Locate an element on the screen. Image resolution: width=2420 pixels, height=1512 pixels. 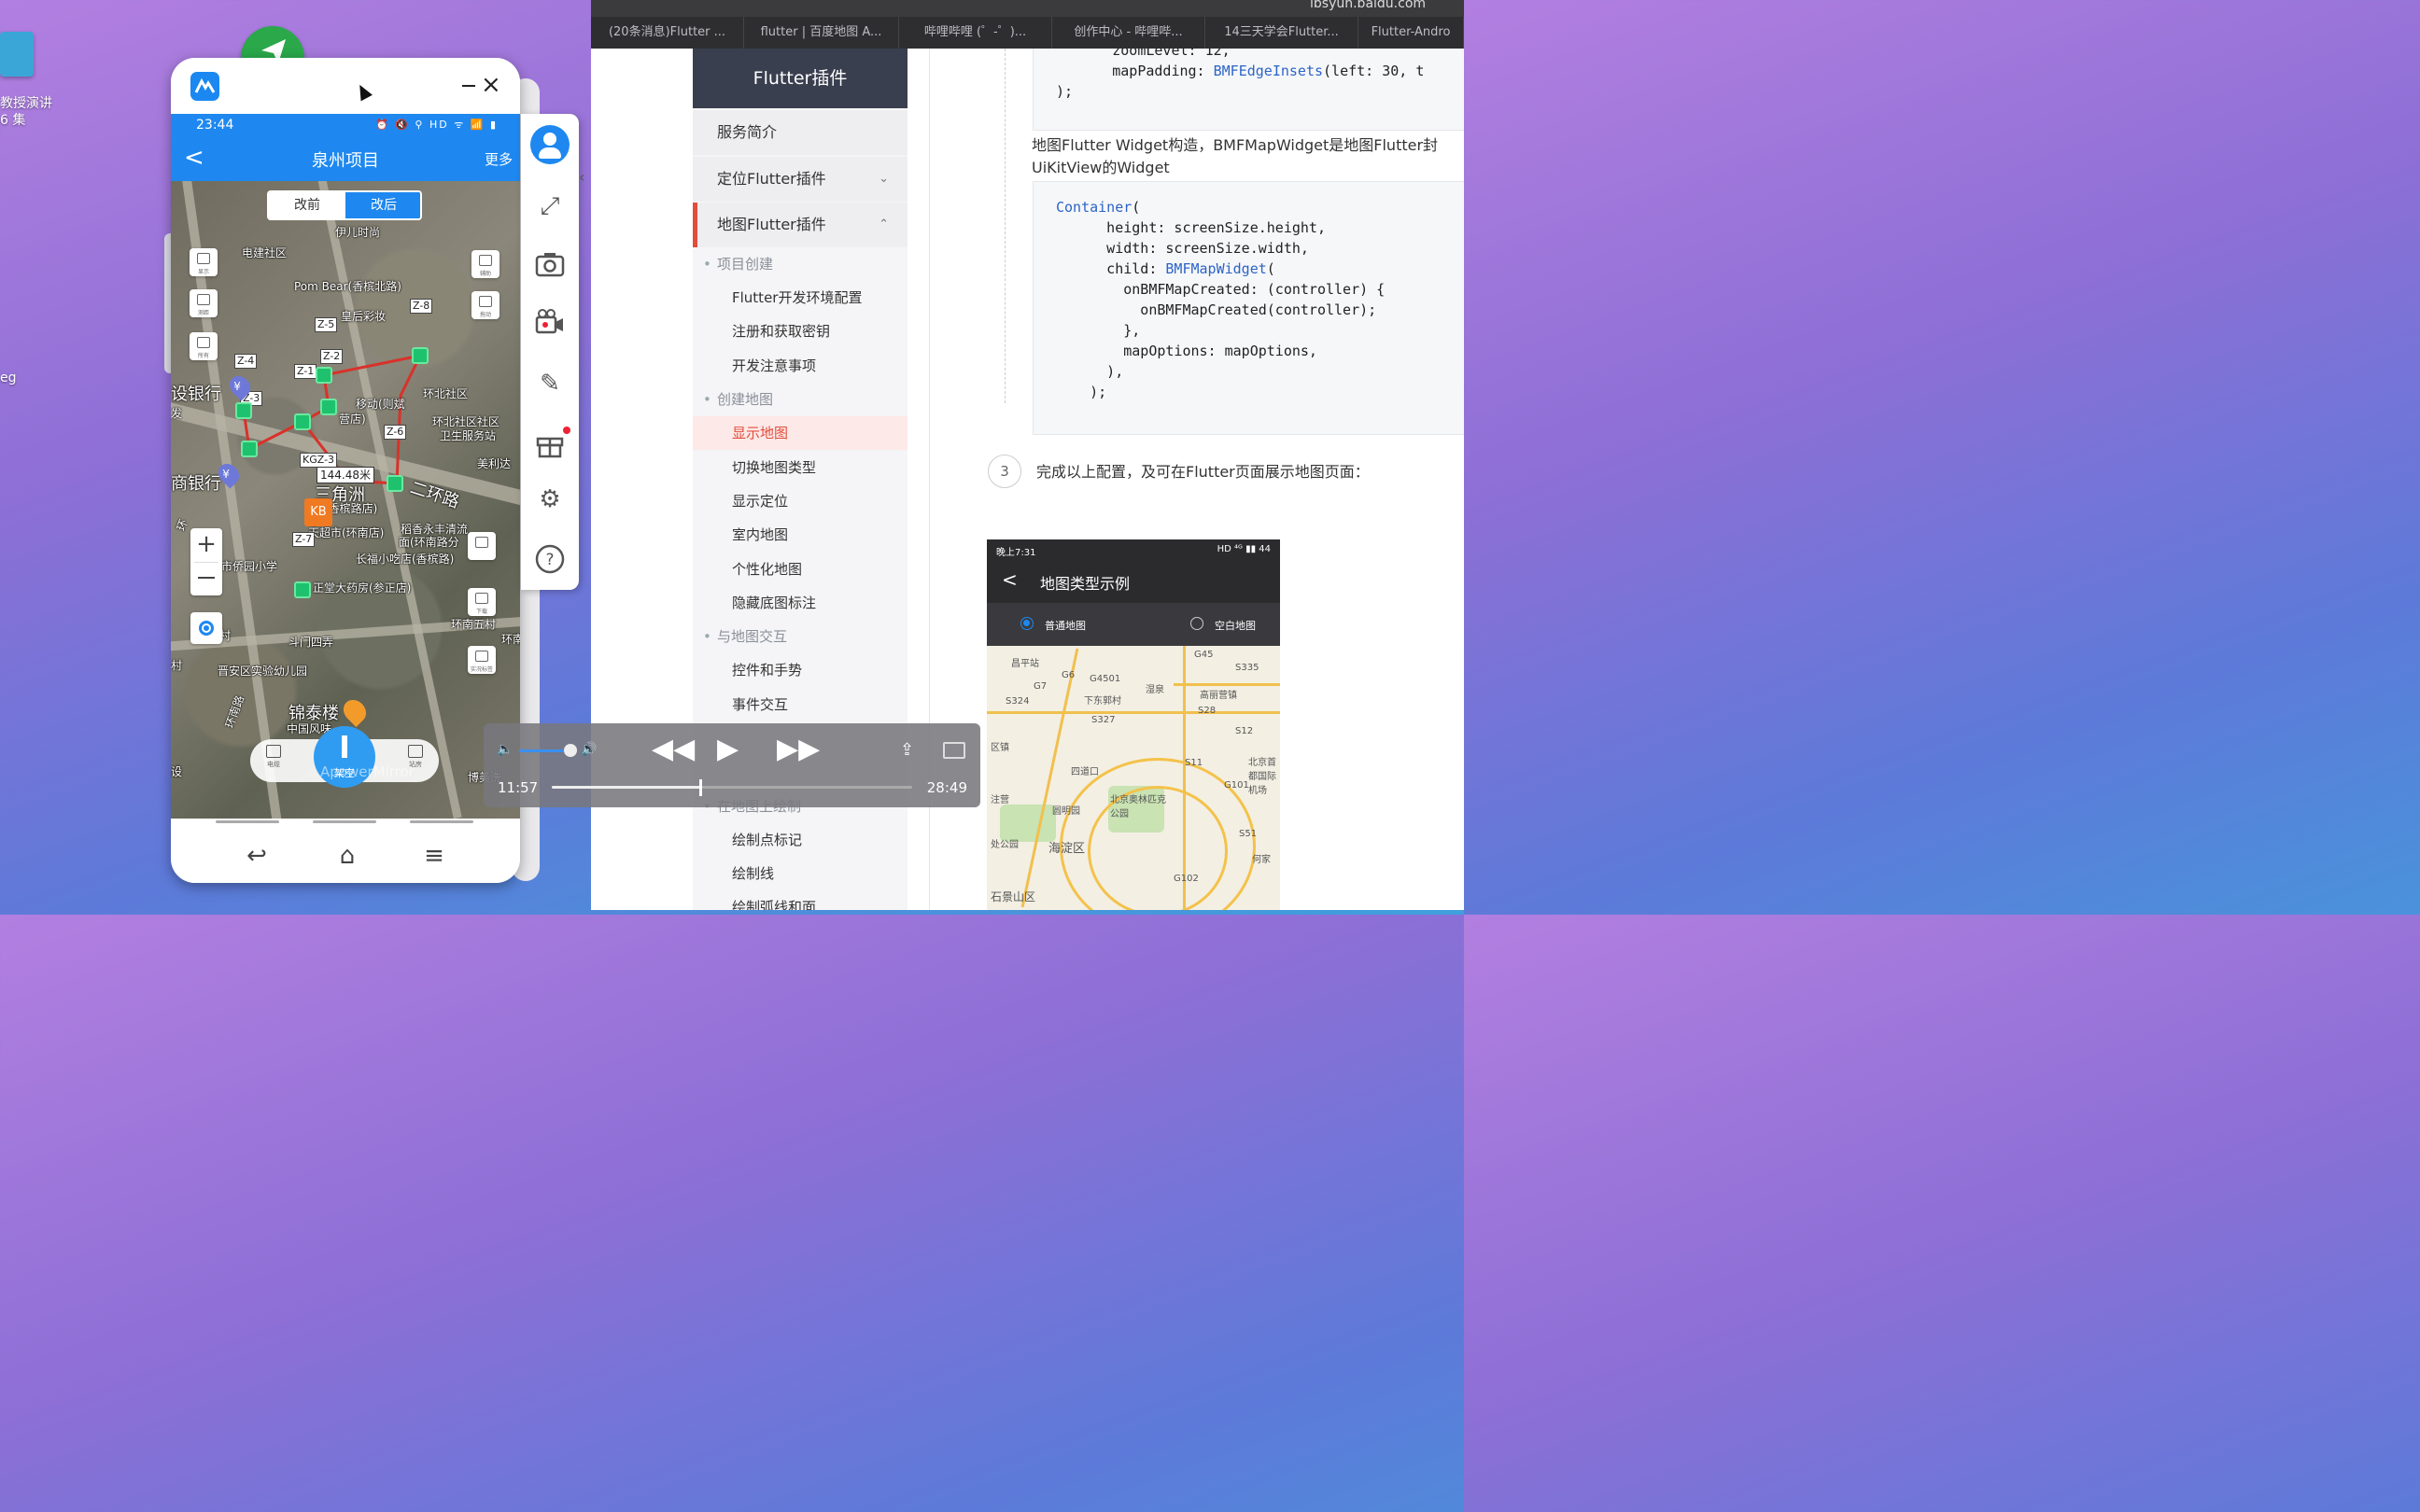
minimize-button is located at coordinates (469, 86).